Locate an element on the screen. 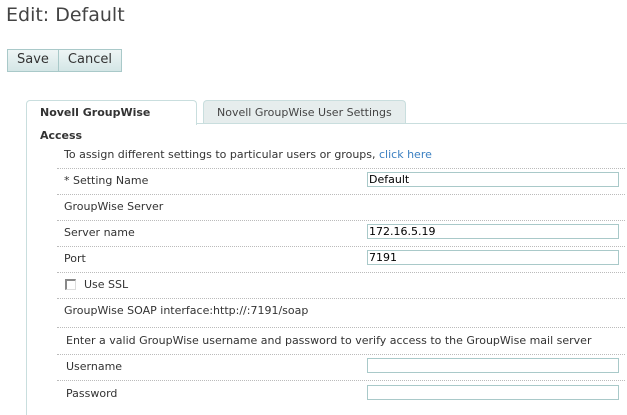 This screenshot has height=415, width=627. port-label: Port is located at coordinates (75, 258).